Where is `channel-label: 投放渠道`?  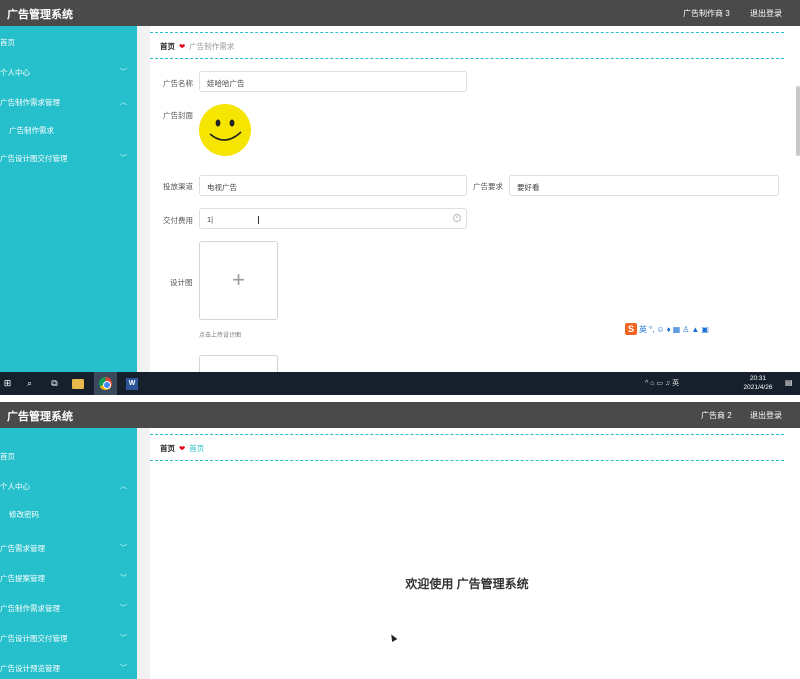
channel-label: 投放渠道 is located at coordinates (178, 186).